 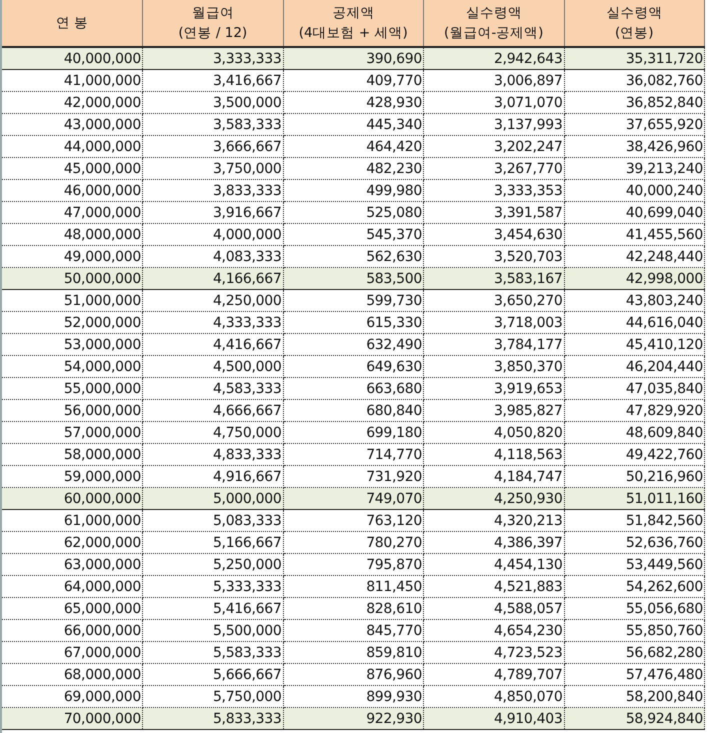 I want to click on table-cell: 4,654,230, so click(x=494, y=631).